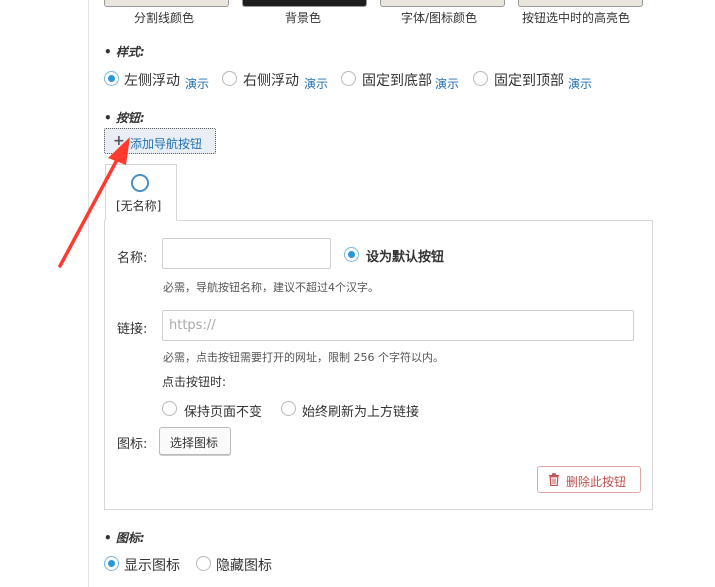  I want to click on link-hint: 必需，点击按钮需要打开的网址，限制 256 个字符以内。, so click(303, 357).